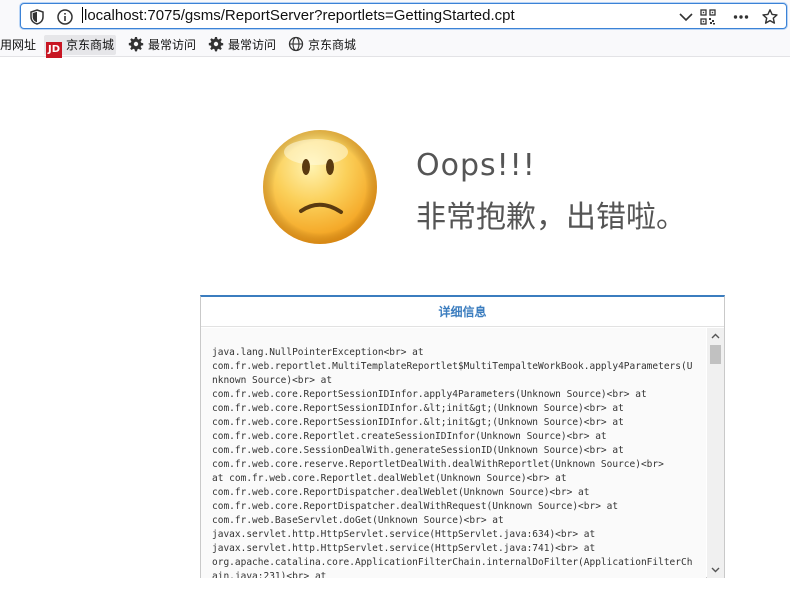  I want to click on bookmark-item-jd: 京东商城, so click(322, 45).